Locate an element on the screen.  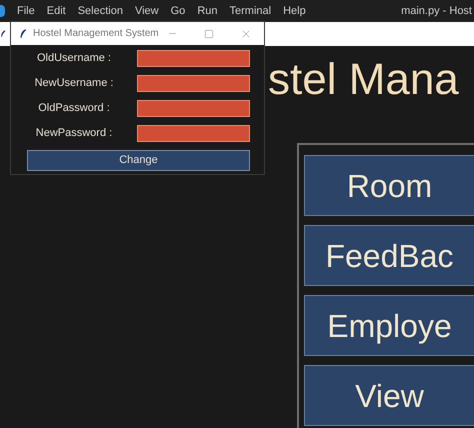
menu-item: File is located at coordinates (26, 11).